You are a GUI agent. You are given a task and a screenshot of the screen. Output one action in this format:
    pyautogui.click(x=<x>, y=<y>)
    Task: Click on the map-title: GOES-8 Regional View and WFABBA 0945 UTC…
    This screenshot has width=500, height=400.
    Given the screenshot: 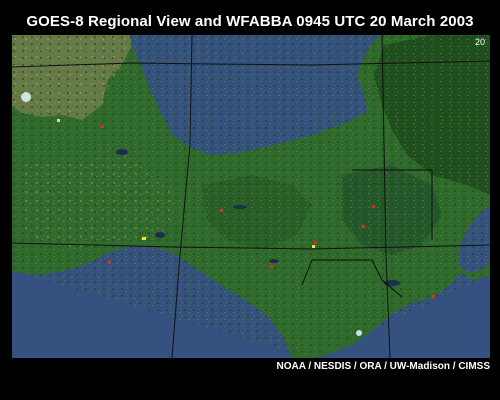 What is the action you would take?
    pyautogui.click(x=250, y=21)
    